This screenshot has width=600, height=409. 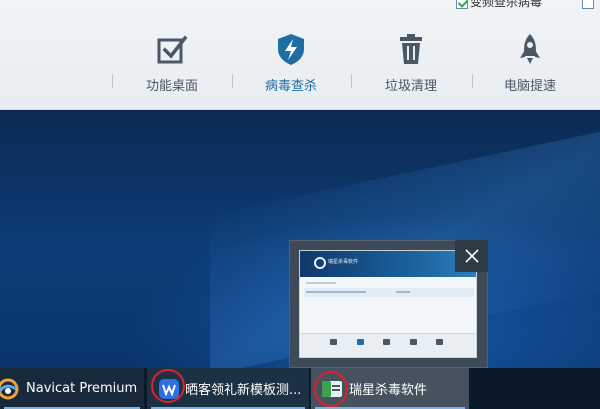 What do you see at coordinates (360, 342) in the screenshot?
I see `thumb-shield-icon` at bounding box center [360, 342].